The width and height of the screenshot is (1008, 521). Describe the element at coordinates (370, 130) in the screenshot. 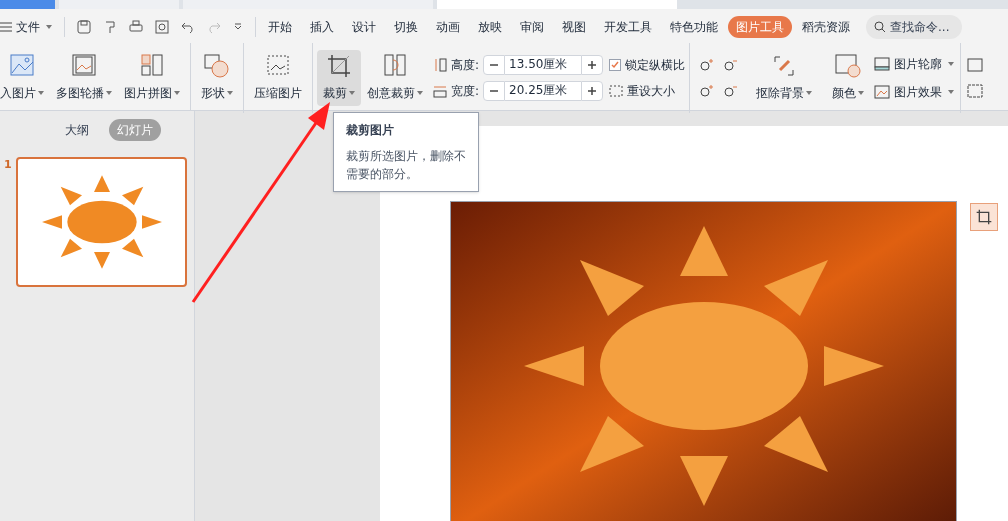

I see `tooltip-title: 裁剪图片` at that location.